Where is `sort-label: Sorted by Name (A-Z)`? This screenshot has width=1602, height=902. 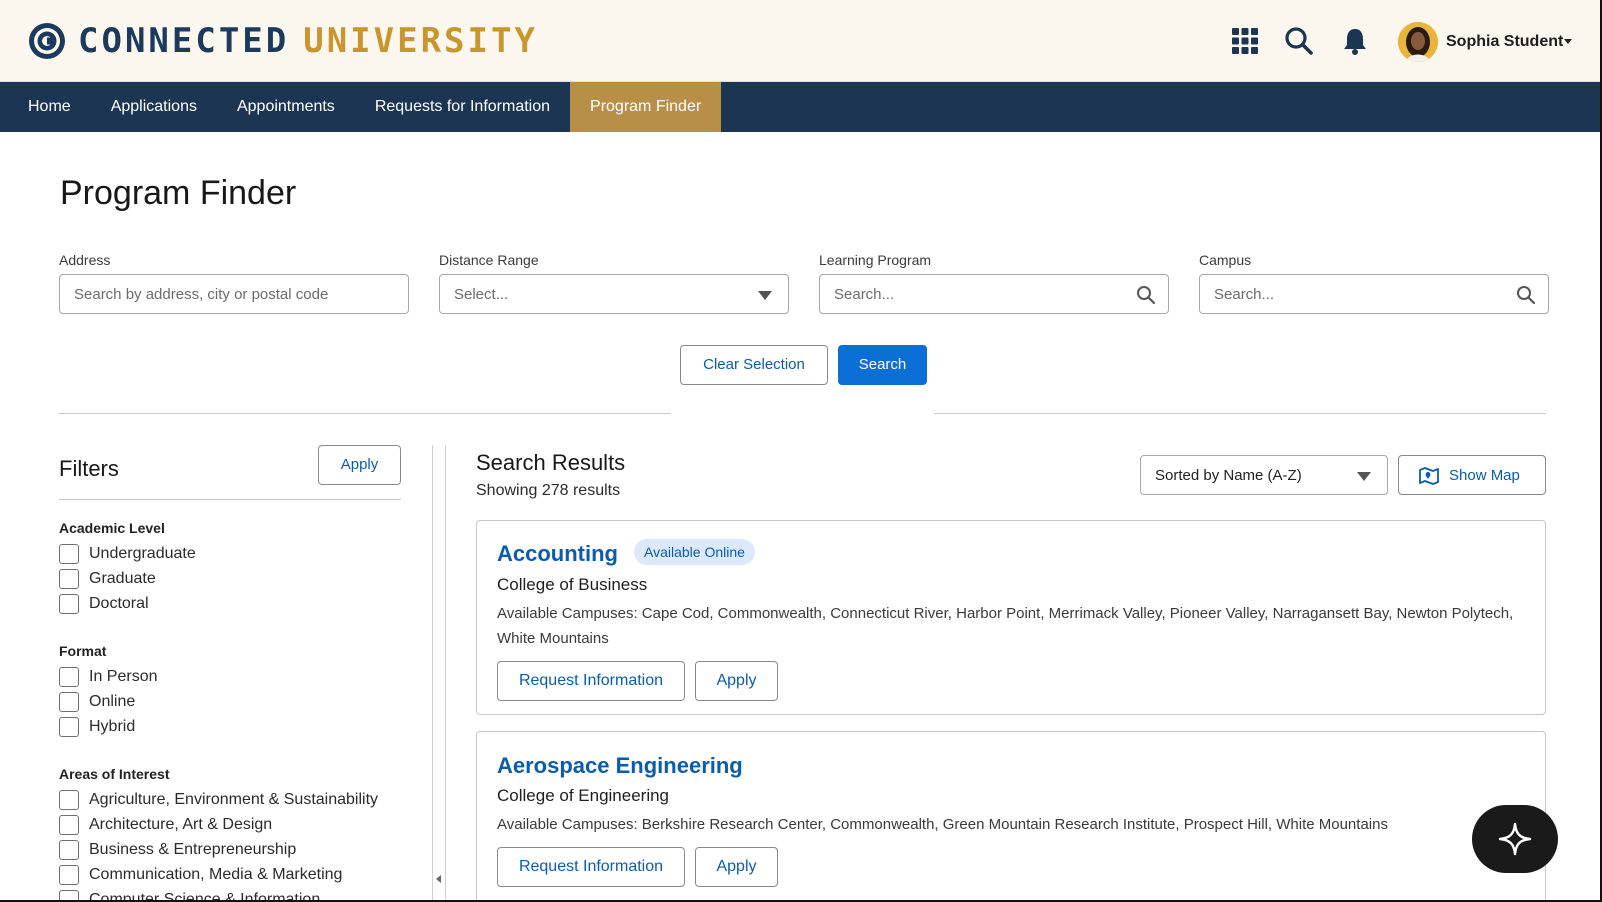
sort-label: Sorted by Name (A-Z) is located at coordinates (1228, 475).